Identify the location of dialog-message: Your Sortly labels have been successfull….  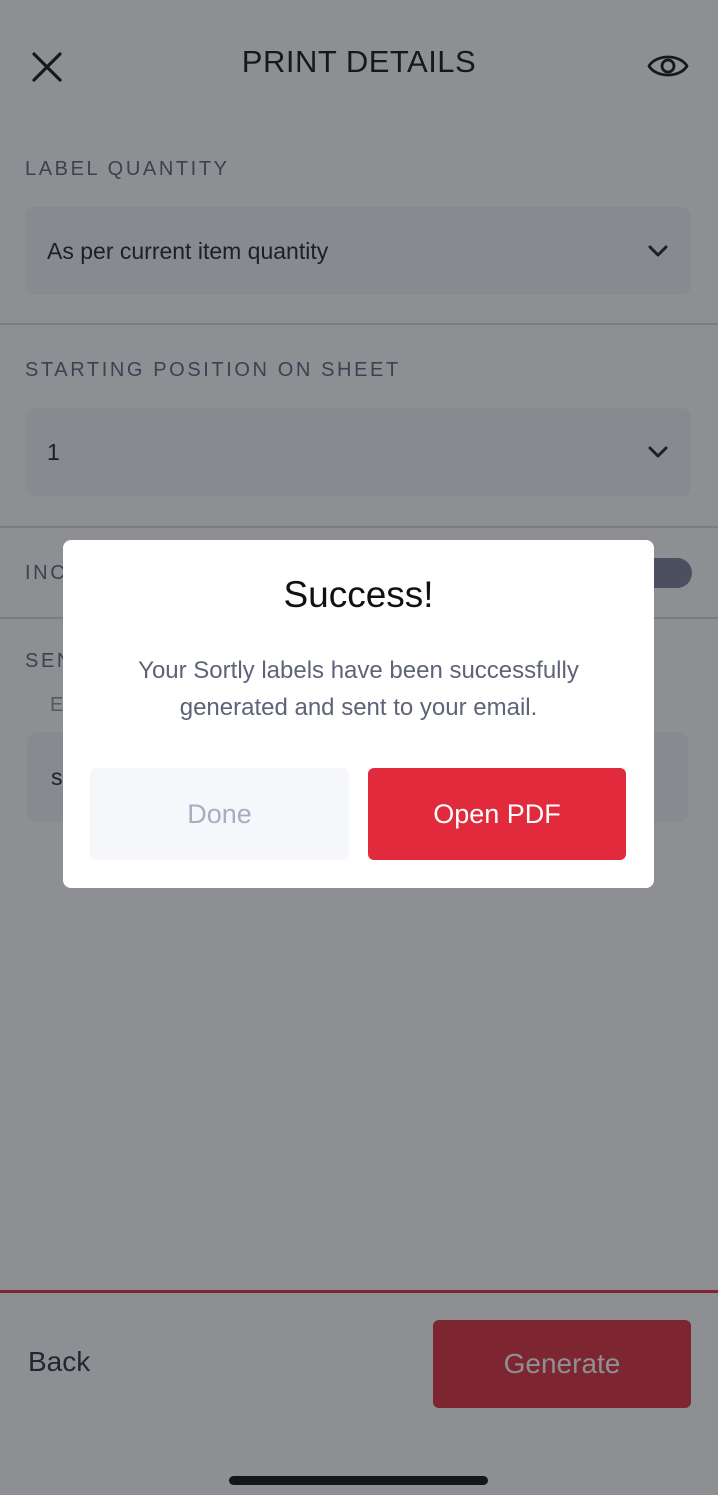
(358, 689).